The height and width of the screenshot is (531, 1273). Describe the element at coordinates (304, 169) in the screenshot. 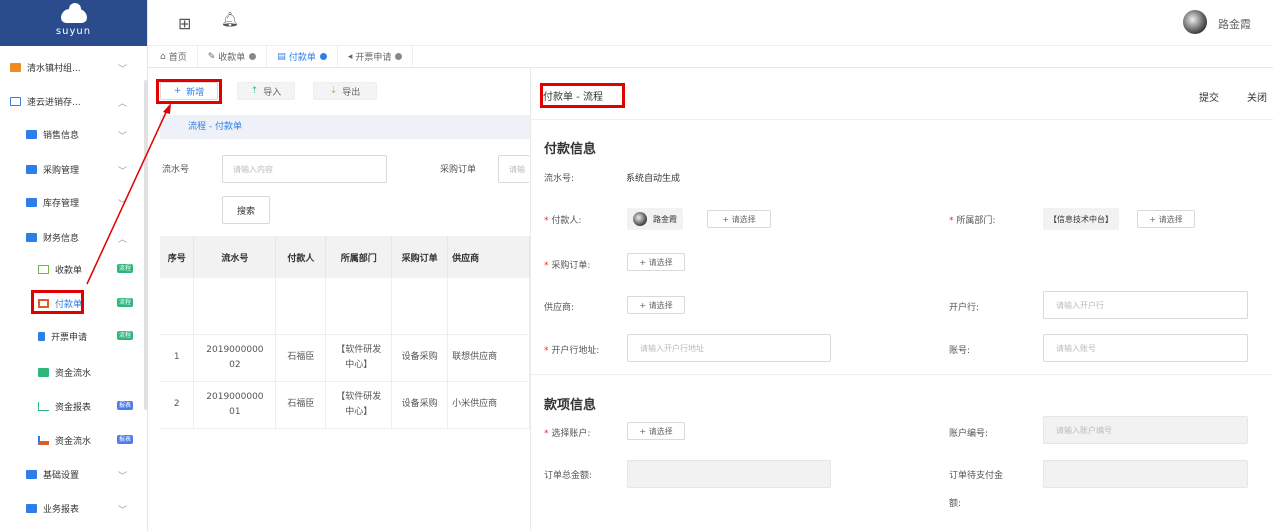

I see `serial-filter-input: 请输入内容` at that location.